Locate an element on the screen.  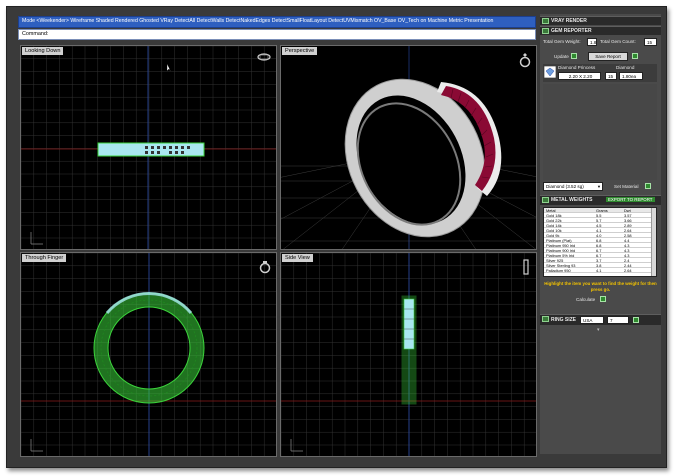
mouse-cursor-icon is located at coordinates (169, 68).